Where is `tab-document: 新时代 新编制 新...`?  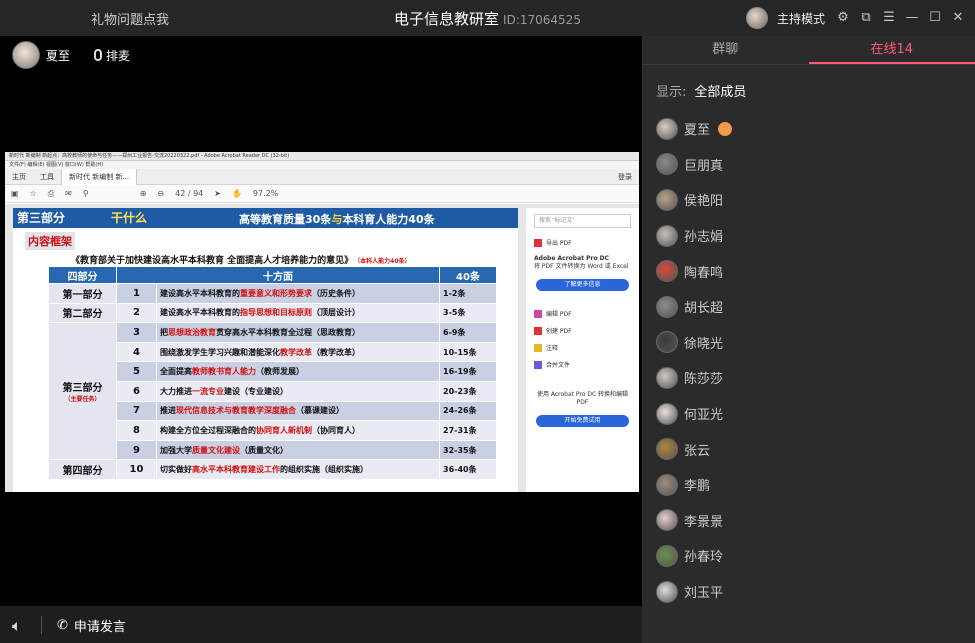 tab-document: 新时代 新编制 新... is located at coordinates (99, 176).